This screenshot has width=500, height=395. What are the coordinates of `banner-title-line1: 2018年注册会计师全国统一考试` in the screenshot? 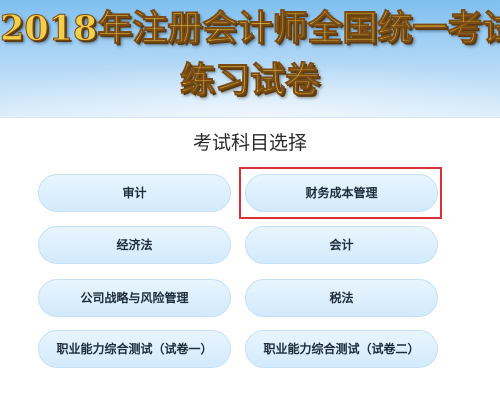 It's located at (250, 29).